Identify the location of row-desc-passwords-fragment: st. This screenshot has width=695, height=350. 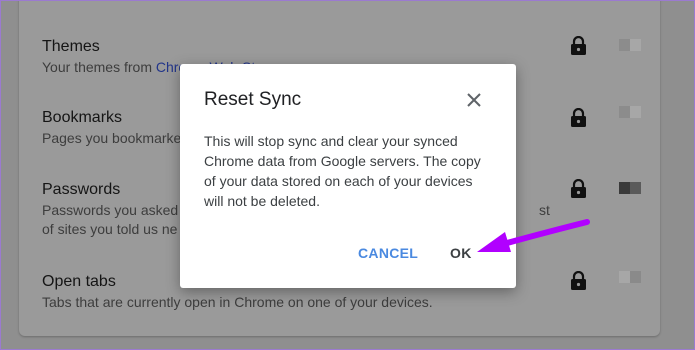
(544, 210).